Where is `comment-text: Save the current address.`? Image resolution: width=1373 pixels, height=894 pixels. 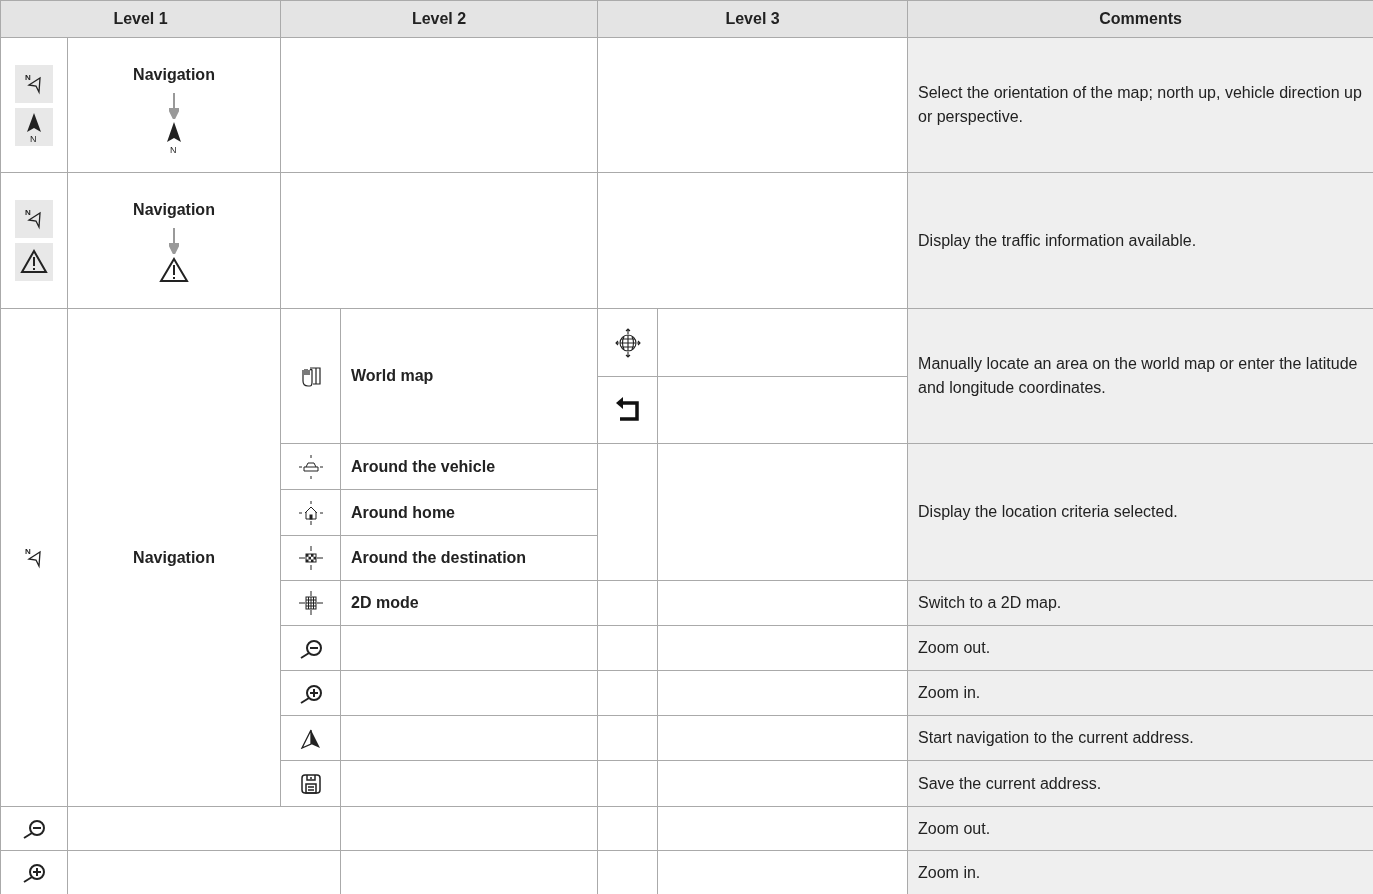
comment-text: Save the current address. is located at coordinates (1010, 783).